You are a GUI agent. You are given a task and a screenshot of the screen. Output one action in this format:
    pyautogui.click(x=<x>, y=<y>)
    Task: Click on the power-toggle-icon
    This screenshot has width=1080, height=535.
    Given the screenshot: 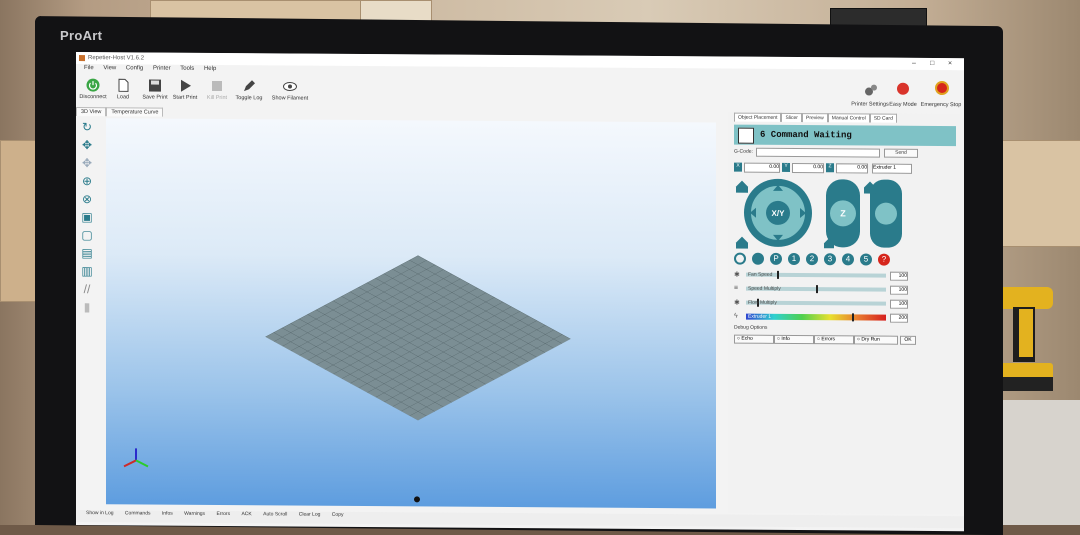 What is the action you would take?
    pyautogui.click(x=740, y=258)
    